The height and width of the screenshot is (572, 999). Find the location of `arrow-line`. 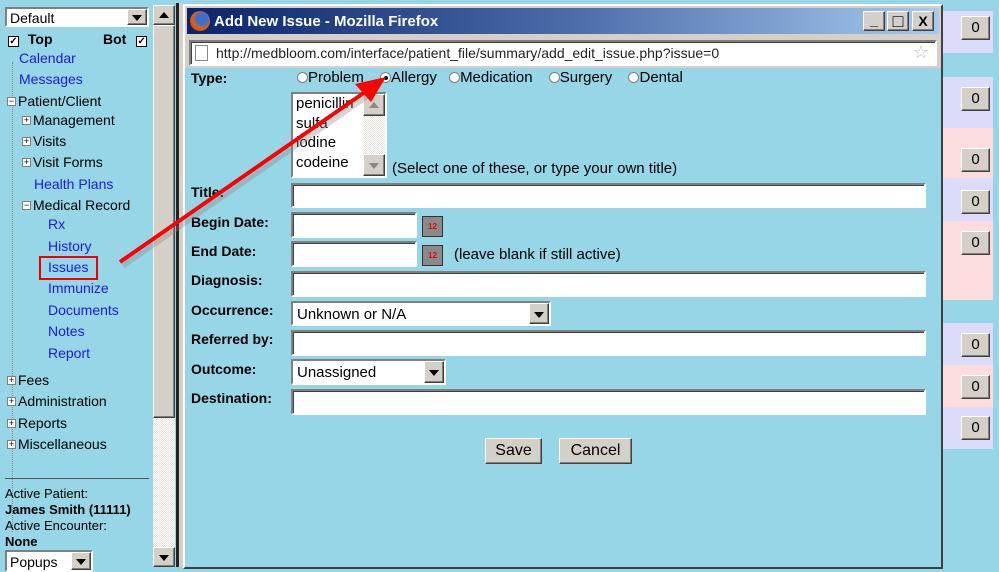

arrow-line is located at coordinates (244, 176).